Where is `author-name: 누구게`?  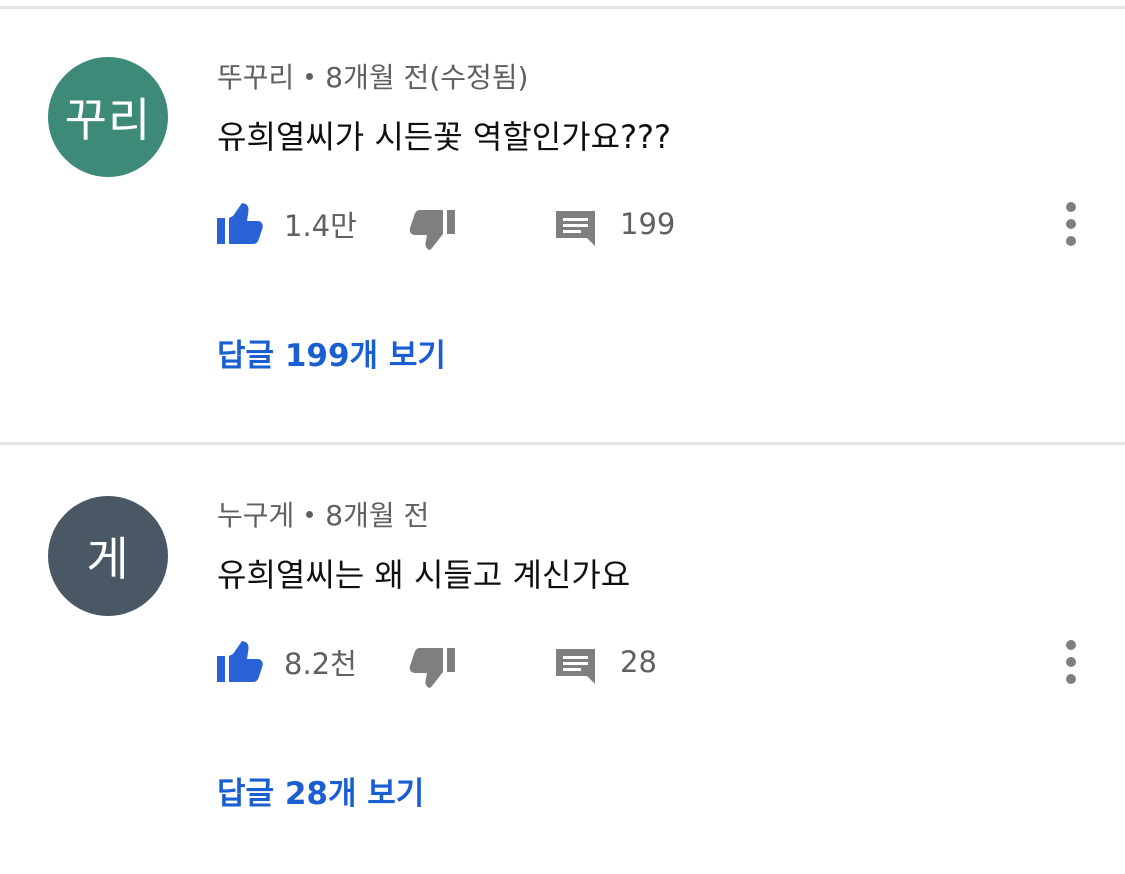
author-name: 누구게 is located at coordinates (255, 515).